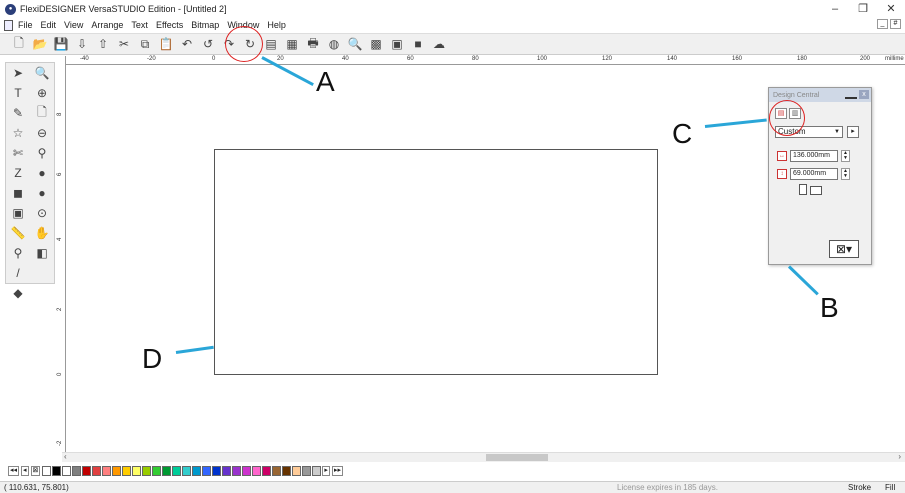 Image resolution: width=905 pixels, height=493 pixels. Describe the element at coordinates (18, 293) in the screenshot. I see `fill-tool-icon: ◆` at that location.